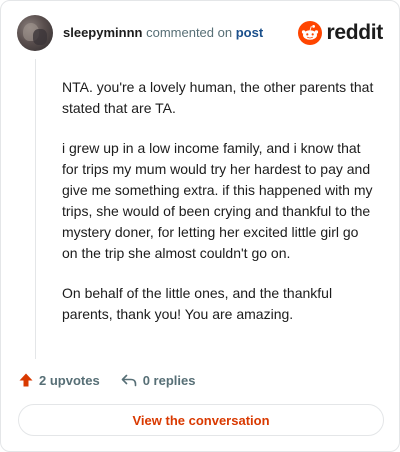 The height and width of the screenshot is (452, 400). What do you see at coordinates (310, 33) in the screenshot?
I see `reddit-snoo-icon` at bounding box center [310, 33].